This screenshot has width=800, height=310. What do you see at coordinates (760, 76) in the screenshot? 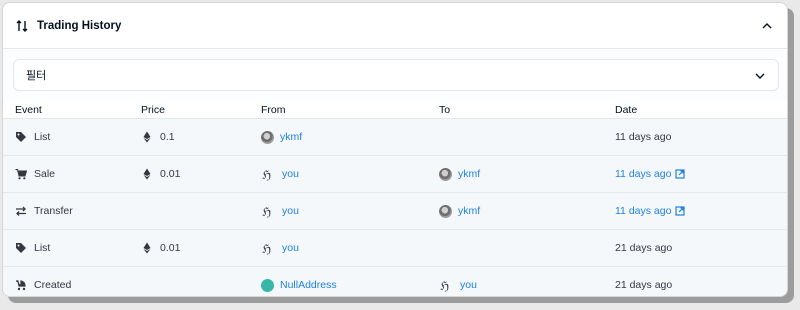
I see `chevron-down-icon` at bounding box center [760, 76].